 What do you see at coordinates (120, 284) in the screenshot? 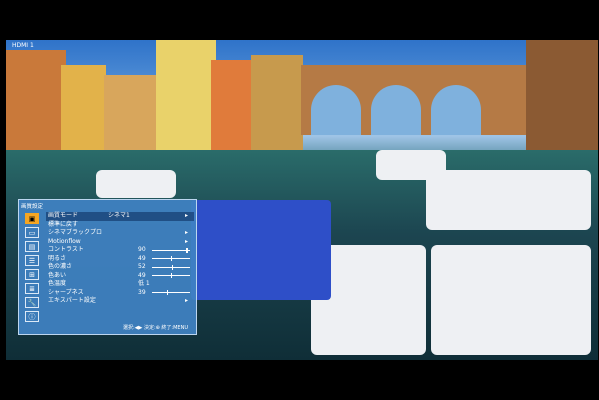
I see `menu-item: 色温度 低 1` at bounding box center [120, 284].